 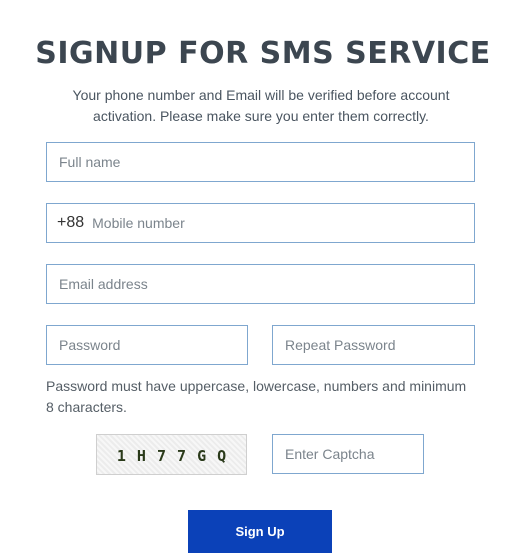 I want to click on password-field, so click(x=147, y=345).